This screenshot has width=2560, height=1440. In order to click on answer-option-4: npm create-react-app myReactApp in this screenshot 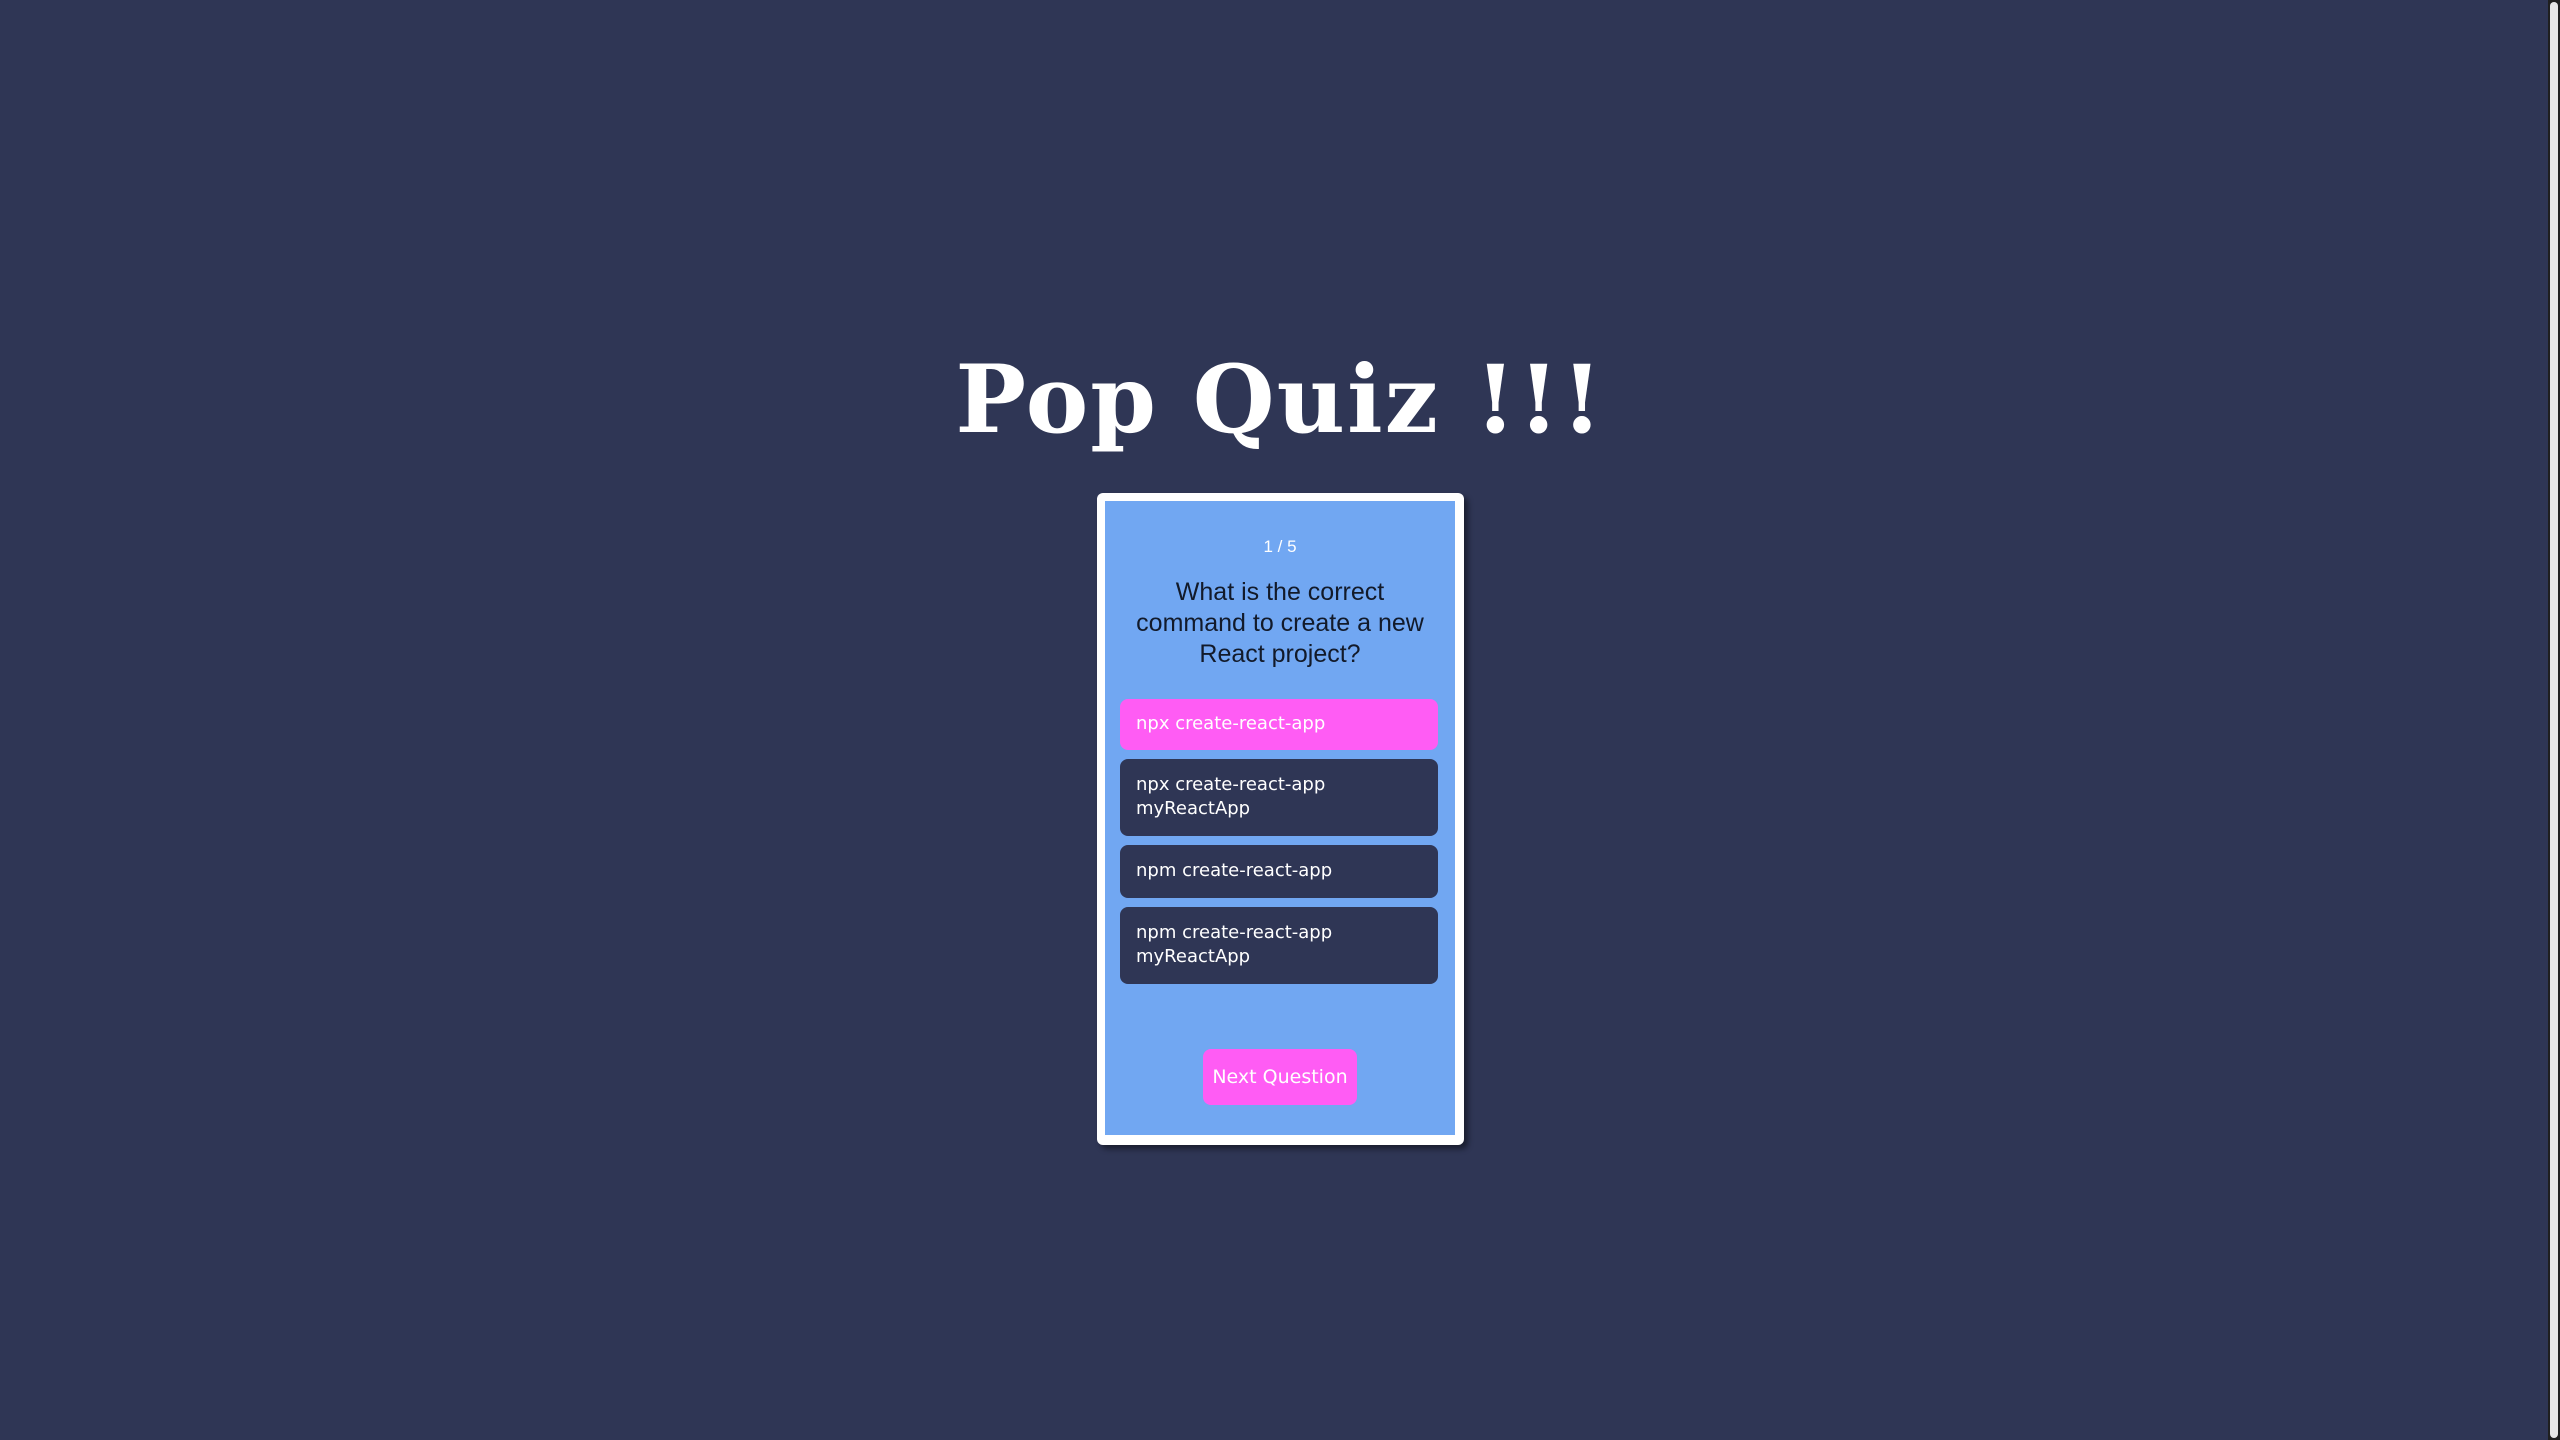, I will do `click(1279, 945)`.